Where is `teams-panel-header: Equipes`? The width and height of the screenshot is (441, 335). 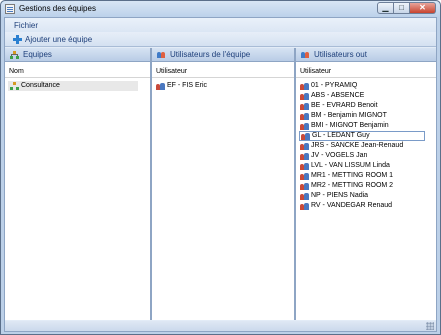 teams-panel-header: Equipes is located at coordinates (77, 55).